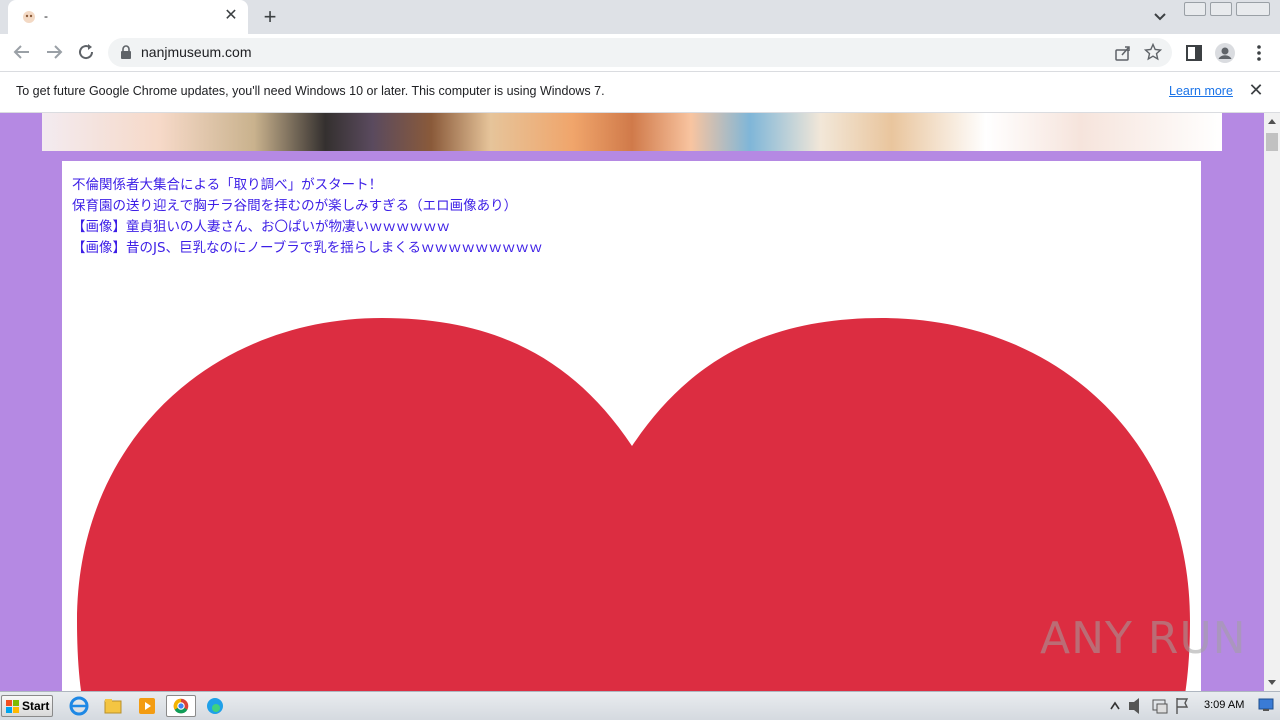 The image size is (1280, 720). What do you see at coordinates (128, 17) in the screenshot?
I see `browser-tab: - ✕` at bounding box center [128, 17].